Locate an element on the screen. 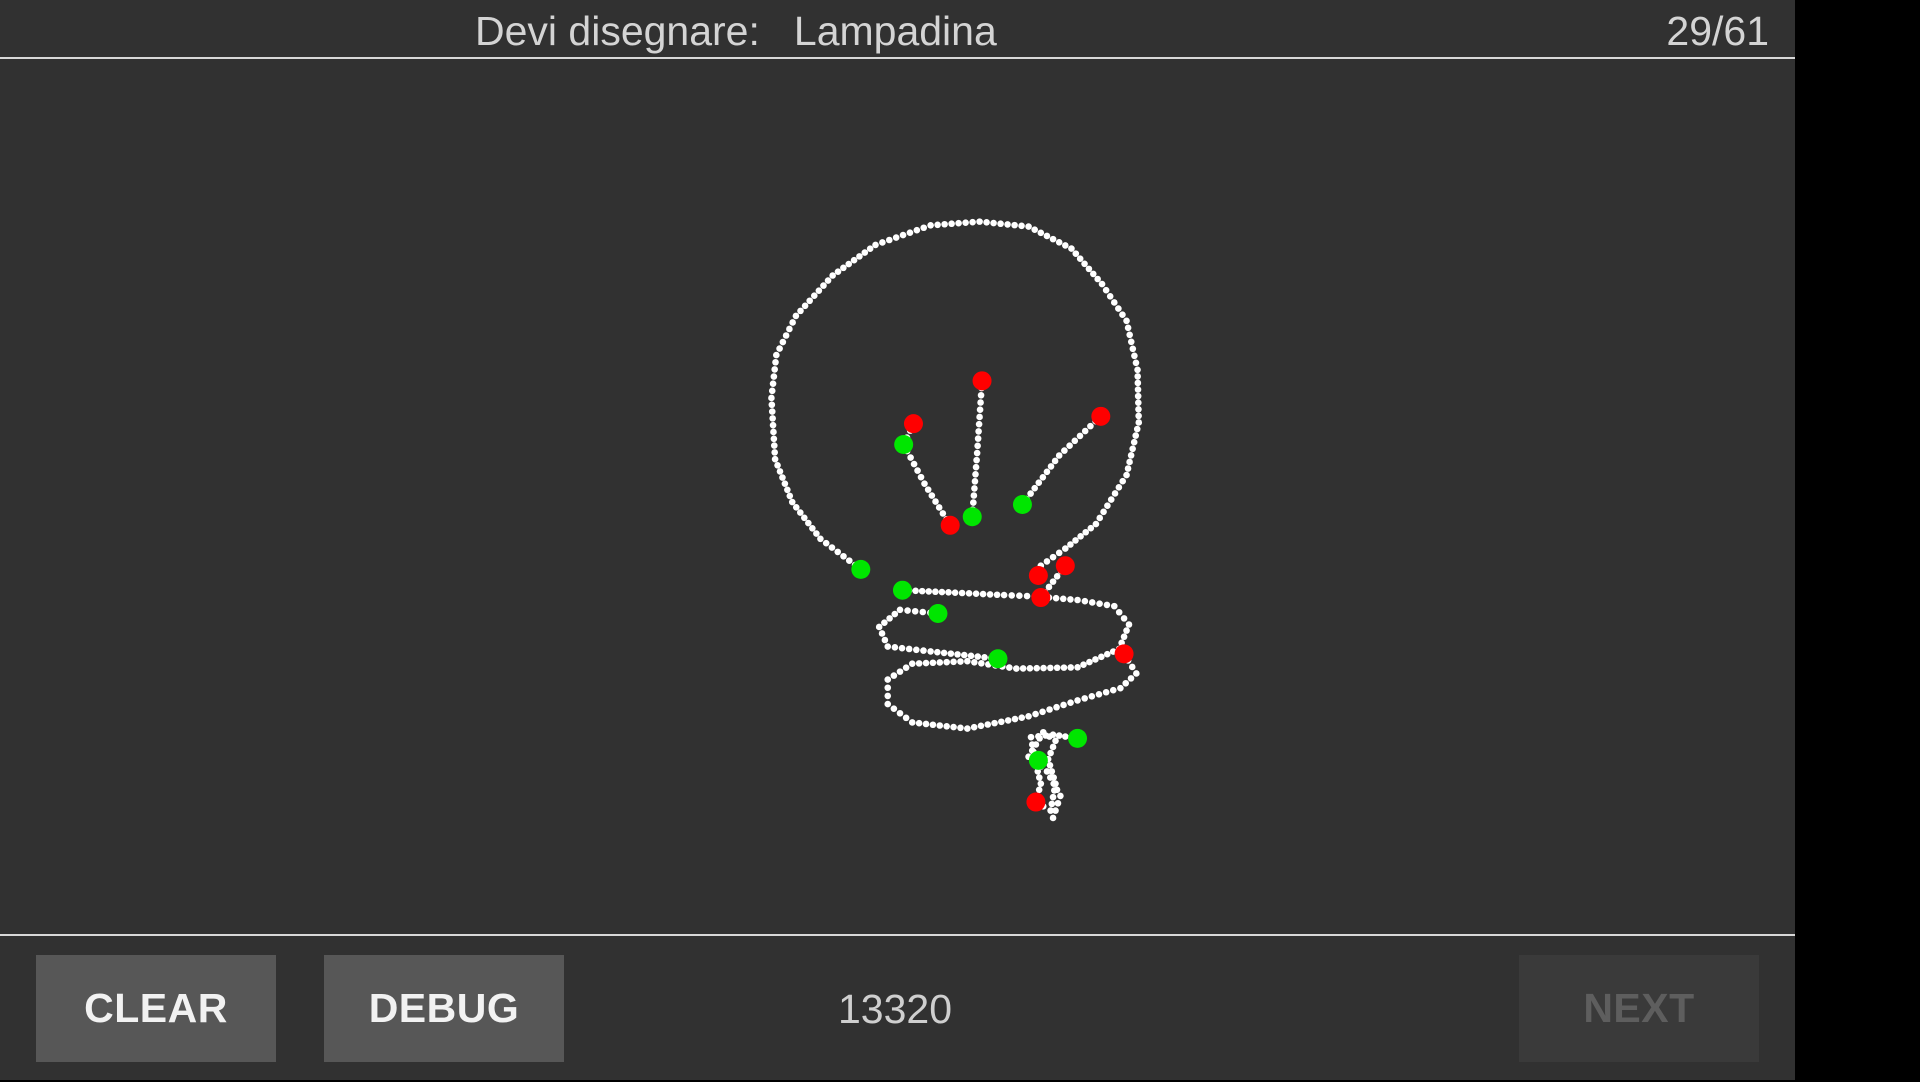  clear-button: CLEAR is located at coordinates (156, 1008).